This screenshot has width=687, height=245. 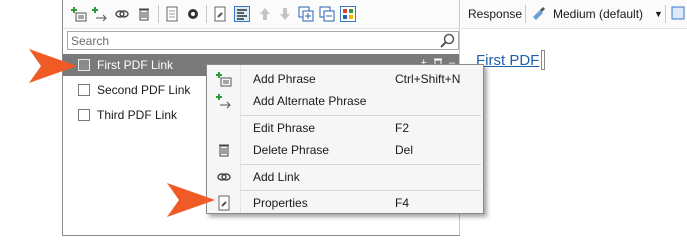 What do you see at coordinates (122, 14) in the screenshot?
I see `add-link-icon` at bounding box center [122, 14].